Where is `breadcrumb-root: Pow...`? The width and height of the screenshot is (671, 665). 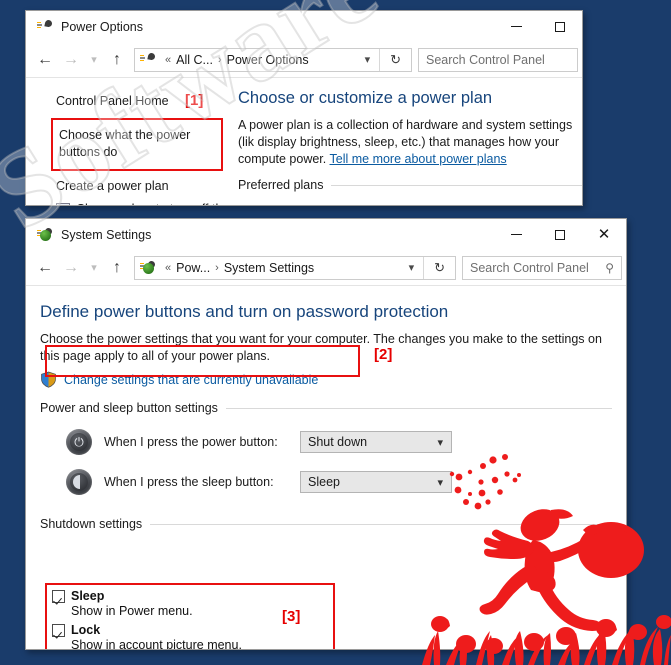 breadcrumb-root: Pow... is located at coordinates (193, 268).